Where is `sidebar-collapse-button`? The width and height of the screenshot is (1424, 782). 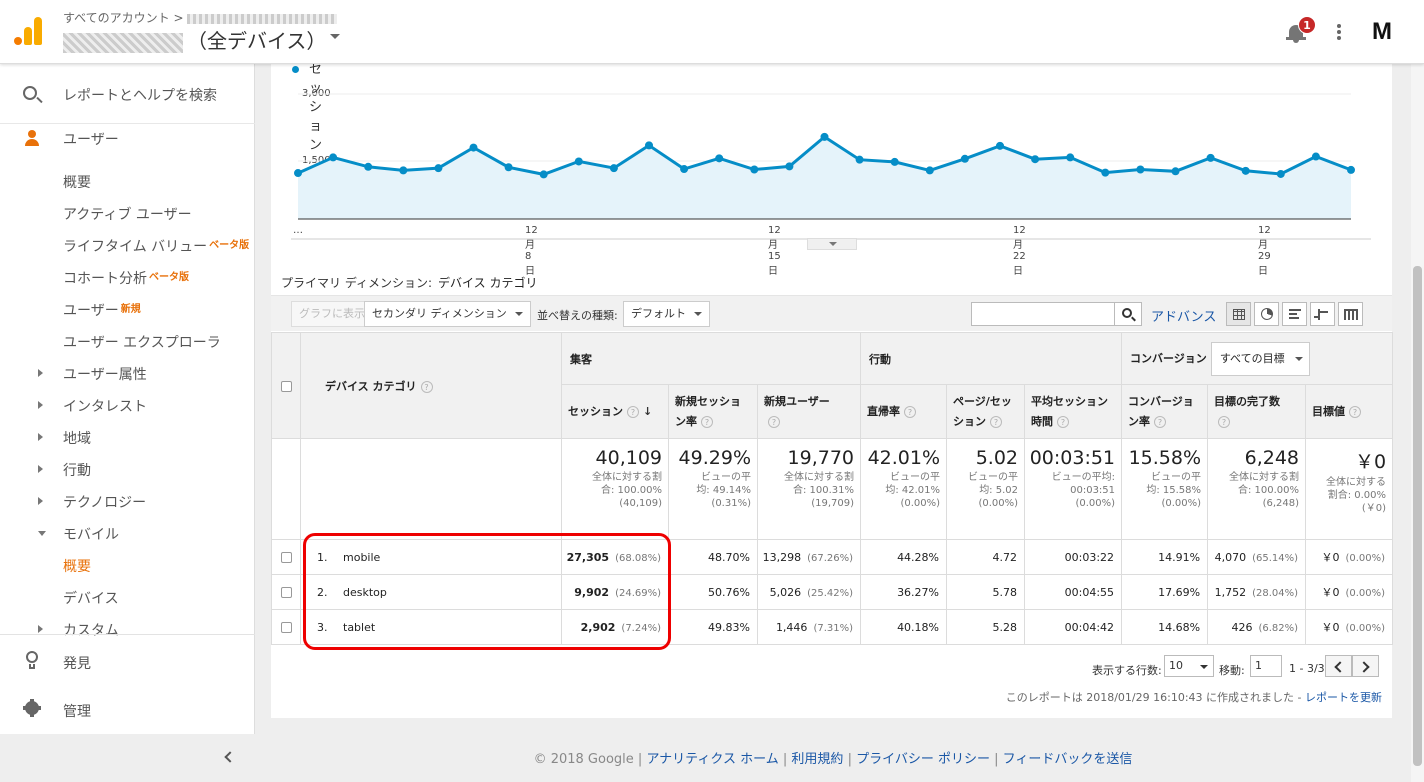
sidebar-collapse-button is located at coordinates (127, 758).